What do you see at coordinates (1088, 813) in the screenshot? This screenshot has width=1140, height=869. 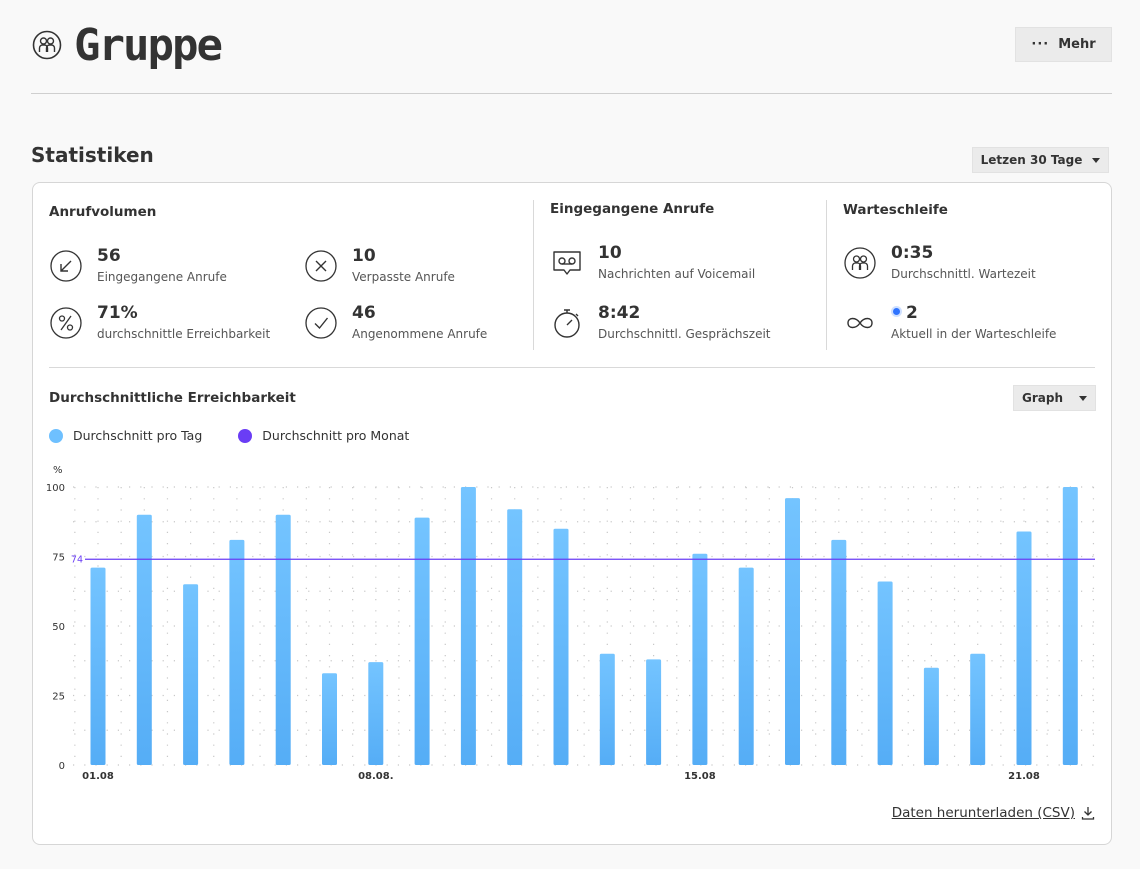 I see `download-icon` at bounding box center [1088, 813].